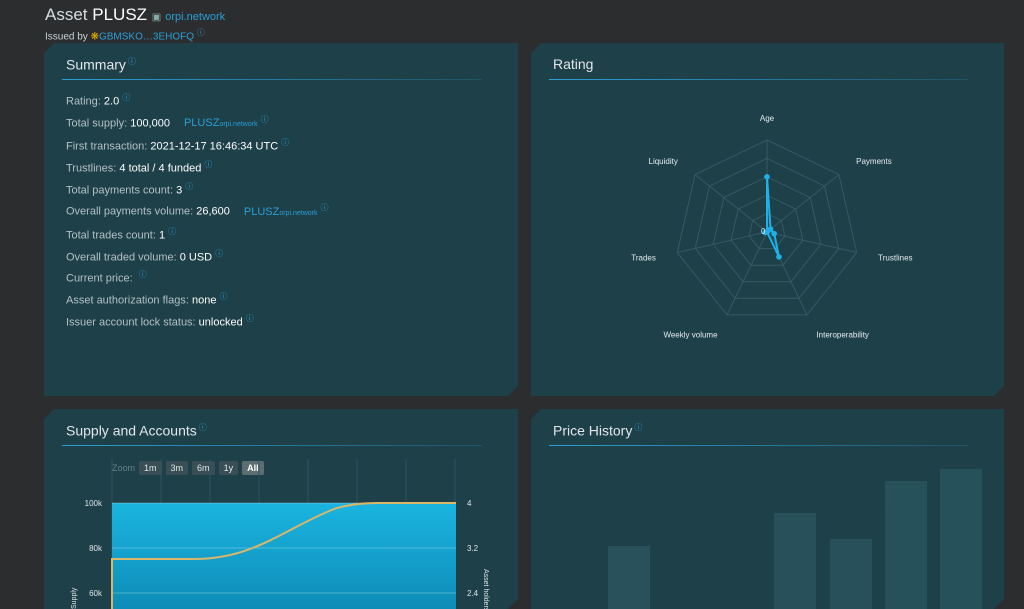 Image resolution: width=1024 pixels, height=609 pixels. I want to click on radar-axis-label: Trustlines, so click(895, 257).